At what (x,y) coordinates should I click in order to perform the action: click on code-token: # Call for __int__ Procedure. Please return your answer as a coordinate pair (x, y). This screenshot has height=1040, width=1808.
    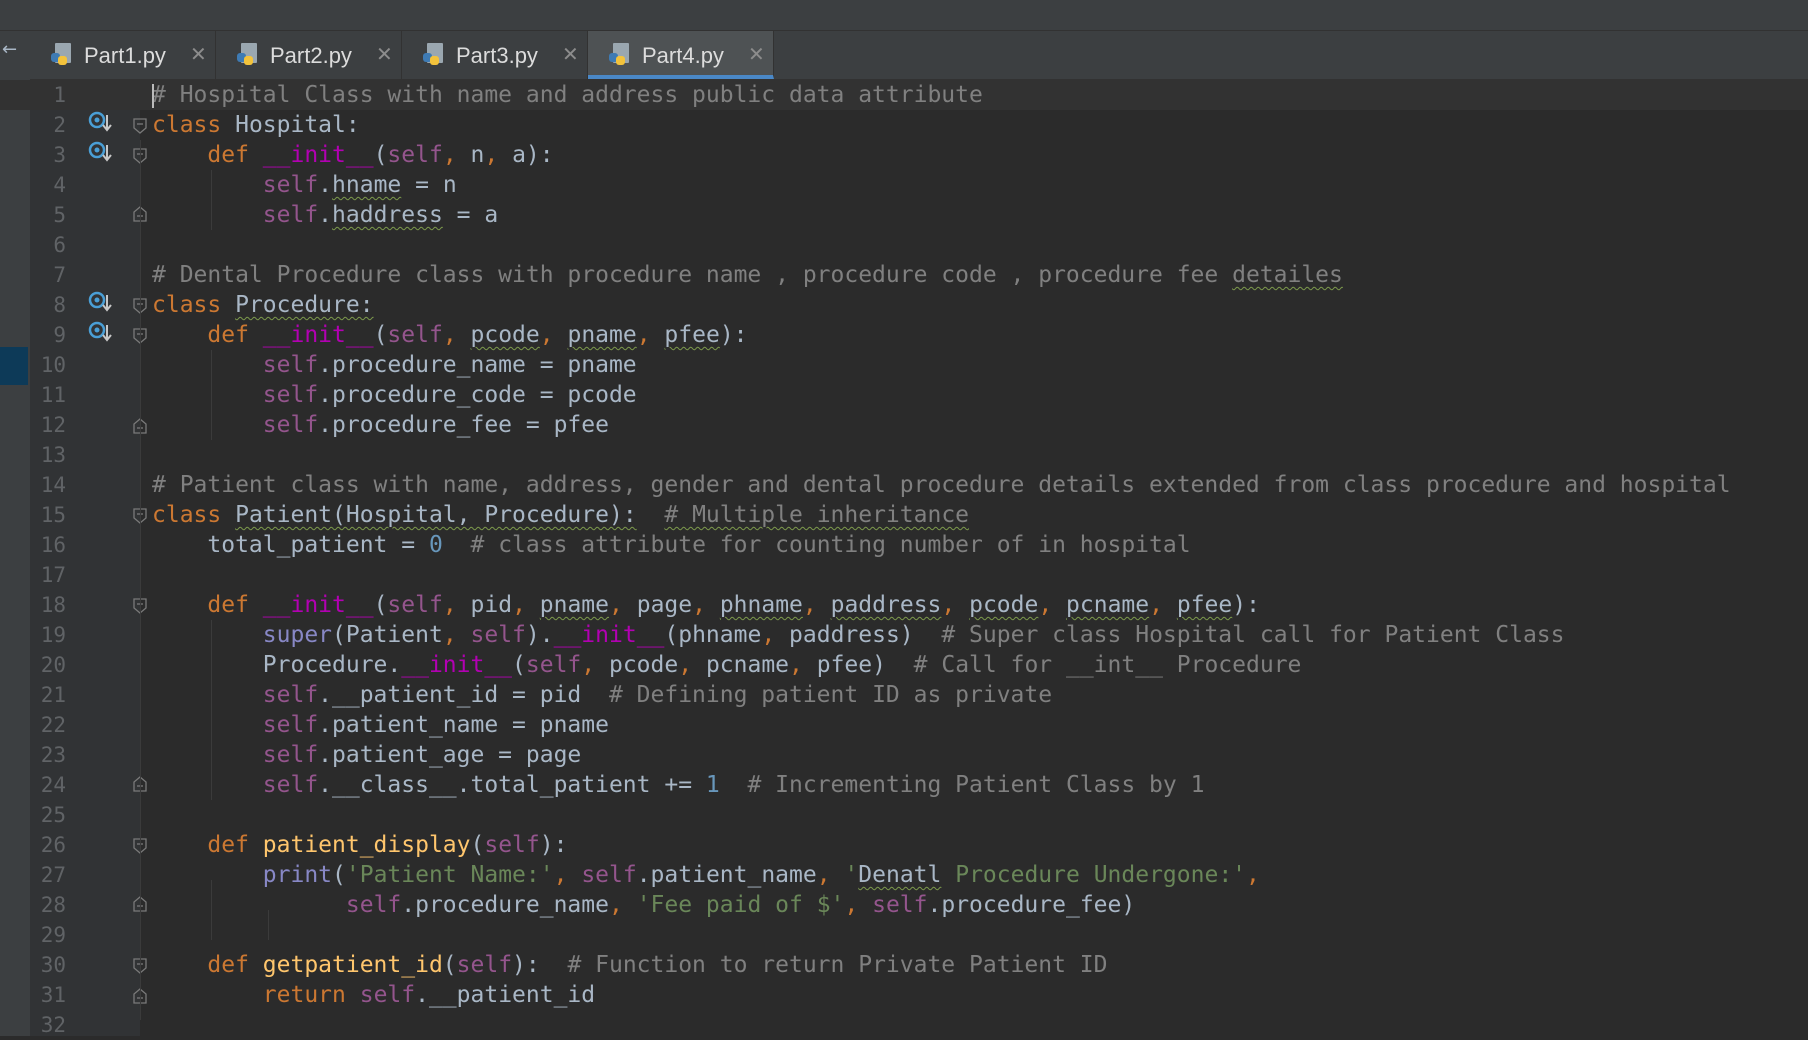
    Looking at the image, I should click on (1107, 665).